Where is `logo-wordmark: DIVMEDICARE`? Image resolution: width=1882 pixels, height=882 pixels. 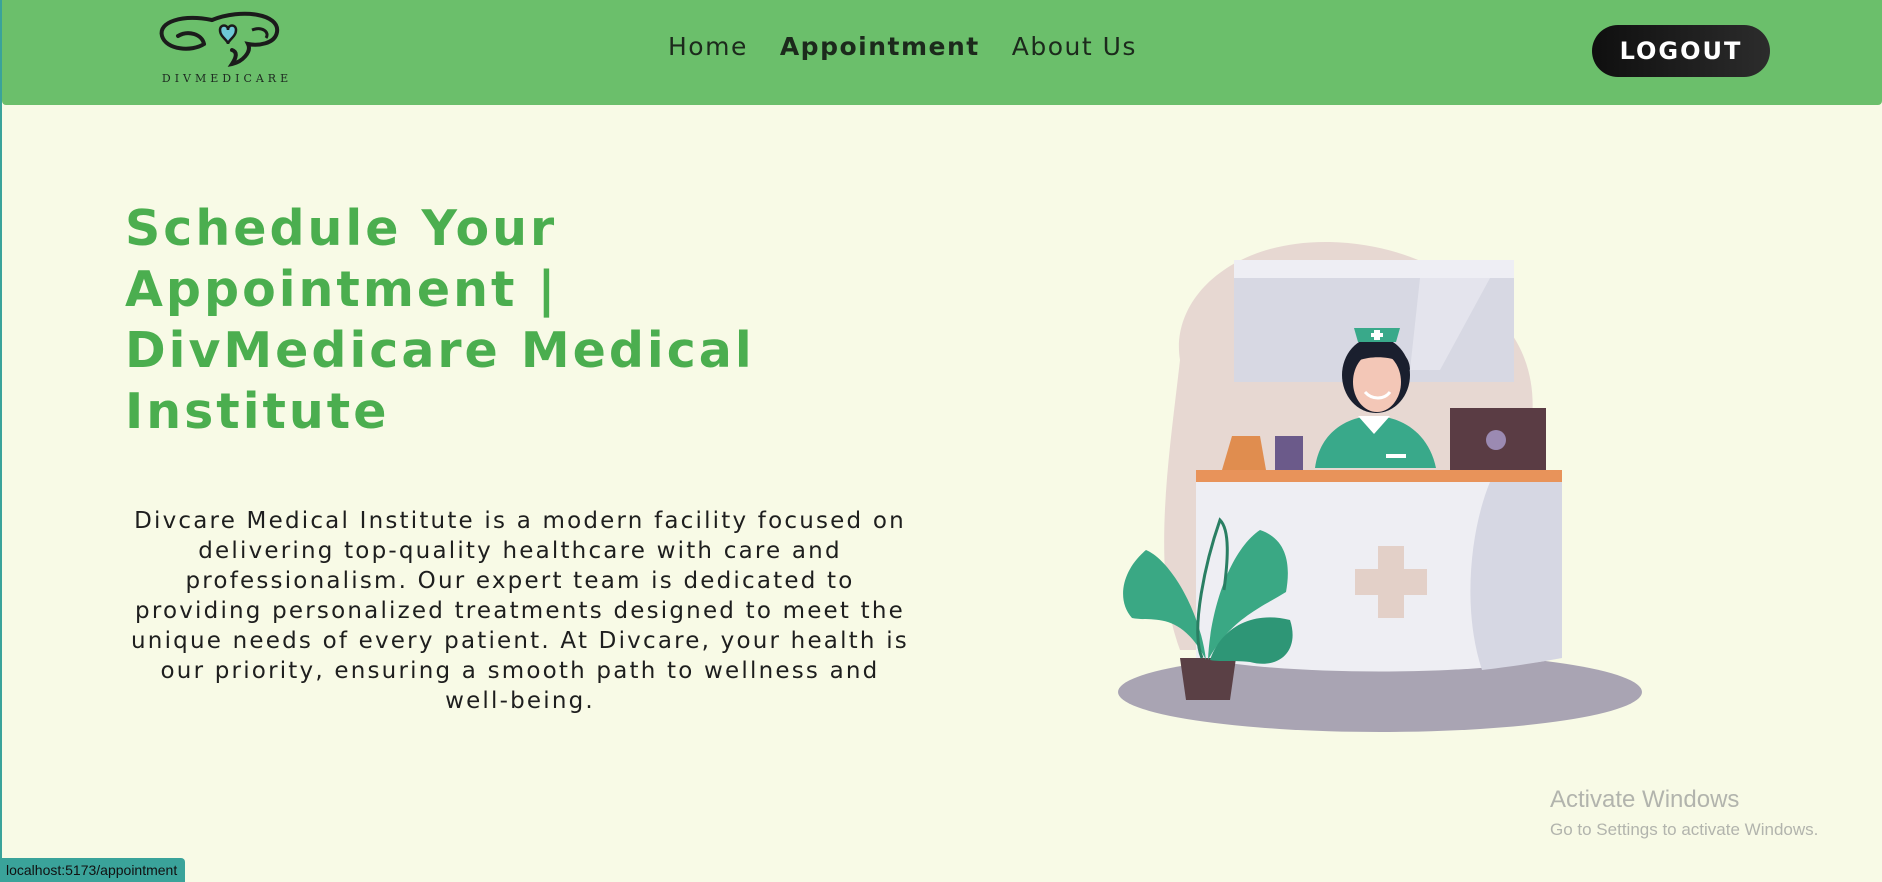 logo-wordmark: DIVMEDICARE is located at coordinates (227, 78).